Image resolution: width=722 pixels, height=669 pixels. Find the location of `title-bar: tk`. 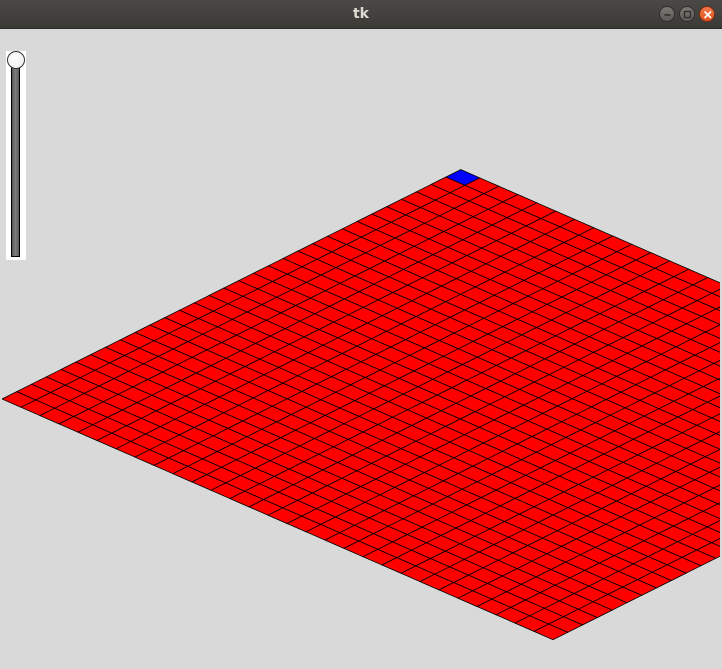

title-bar: tk is located at coordinates (361, 14).